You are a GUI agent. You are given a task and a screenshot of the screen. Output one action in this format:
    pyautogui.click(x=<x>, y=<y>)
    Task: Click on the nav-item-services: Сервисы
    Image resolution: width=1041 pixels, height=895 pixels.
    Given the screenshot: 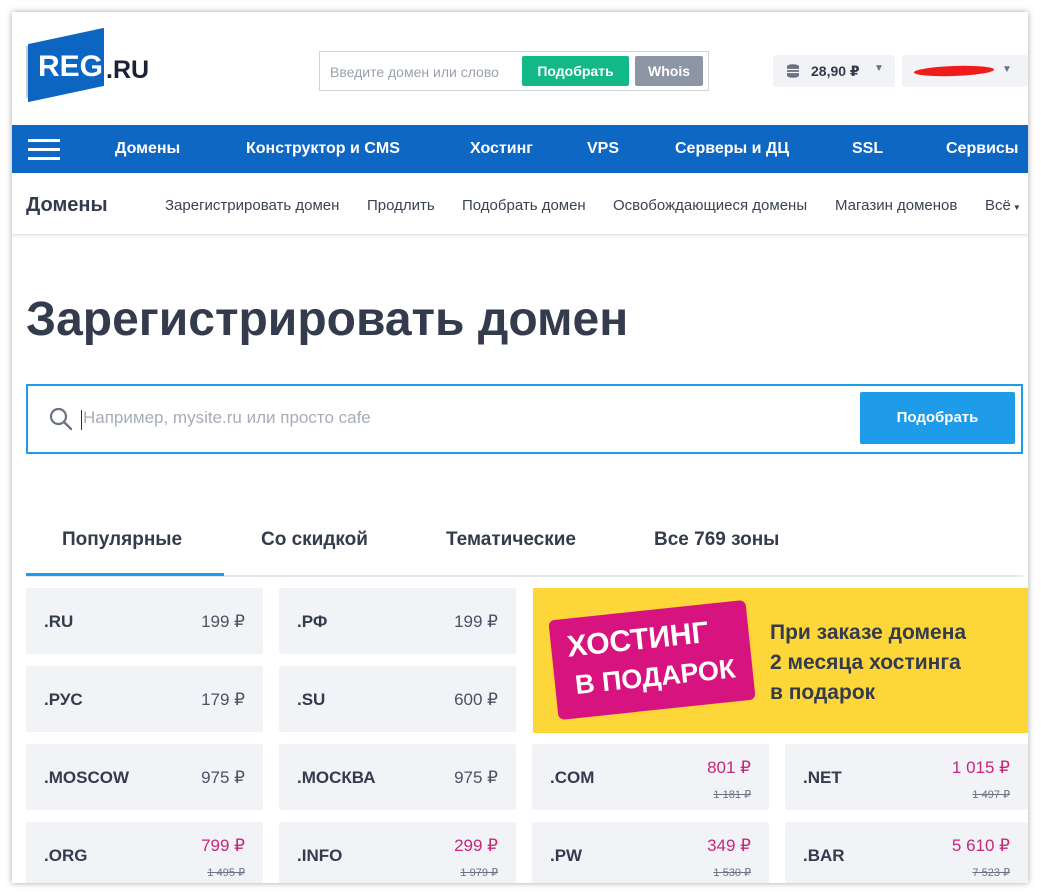 What is the action you would take?
    pyautogui.click(x=982, y=149)
    